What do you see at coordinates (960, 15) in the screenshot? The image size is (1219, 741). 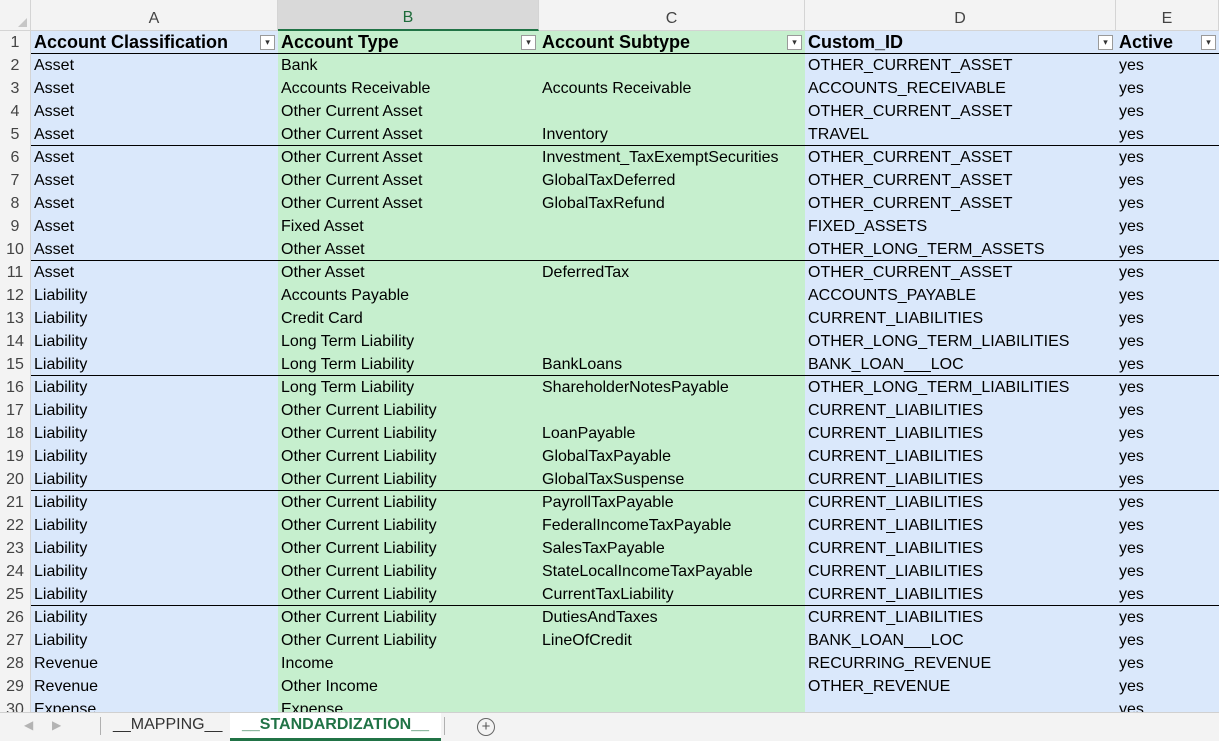 I see `column-header-d: D` at bounding box center [960, 15].